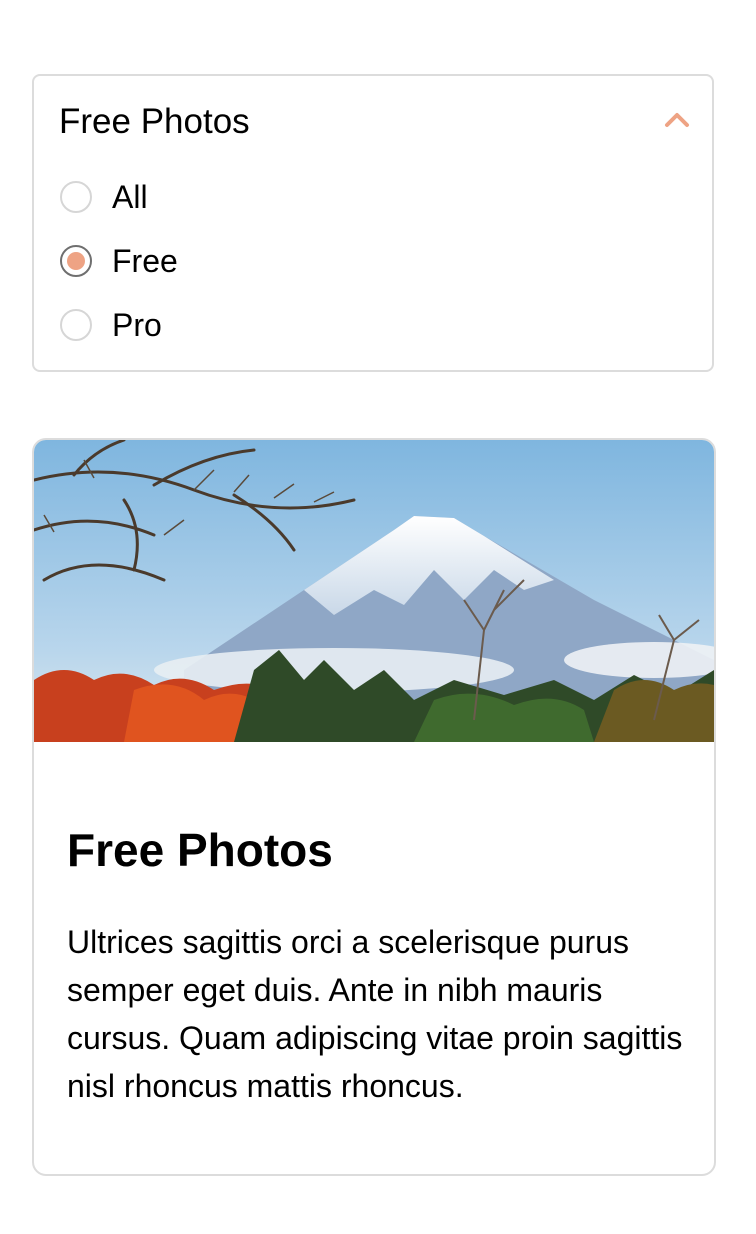 This screenshot has height=1234, width=756. What do you see at coordinates (76, 261) in the screenshot?
I see `radio-button-free` at bounding box center [76, 261].